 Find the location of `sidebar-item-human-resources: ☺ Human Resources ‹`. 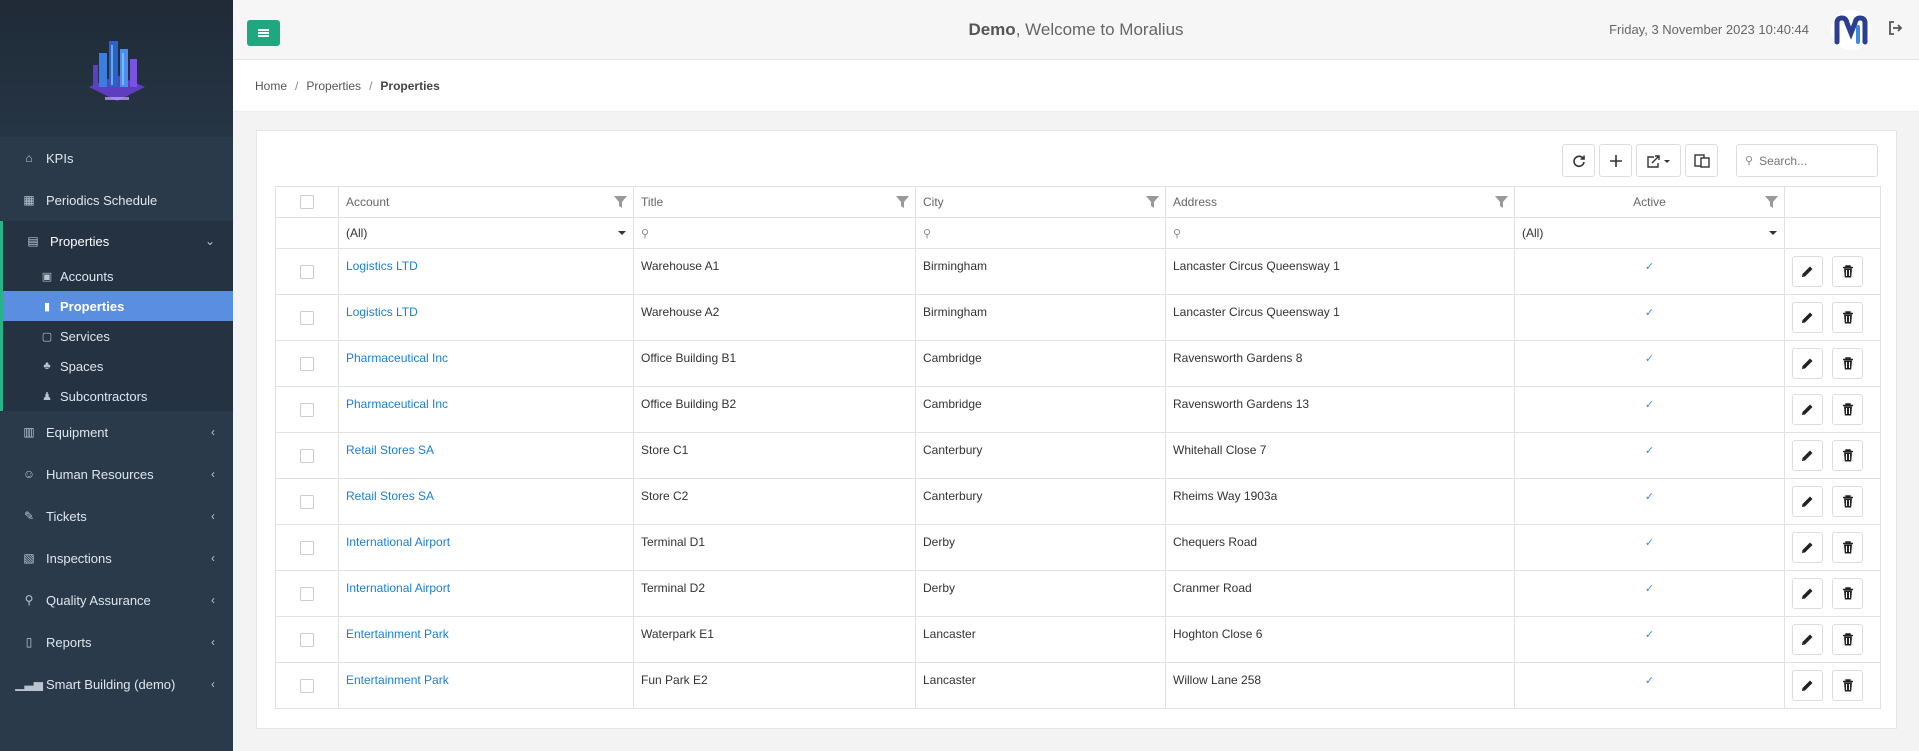

sidebar-item-human-resources: ☺ Human Resources ‹ is located at coordinates (116, 474).